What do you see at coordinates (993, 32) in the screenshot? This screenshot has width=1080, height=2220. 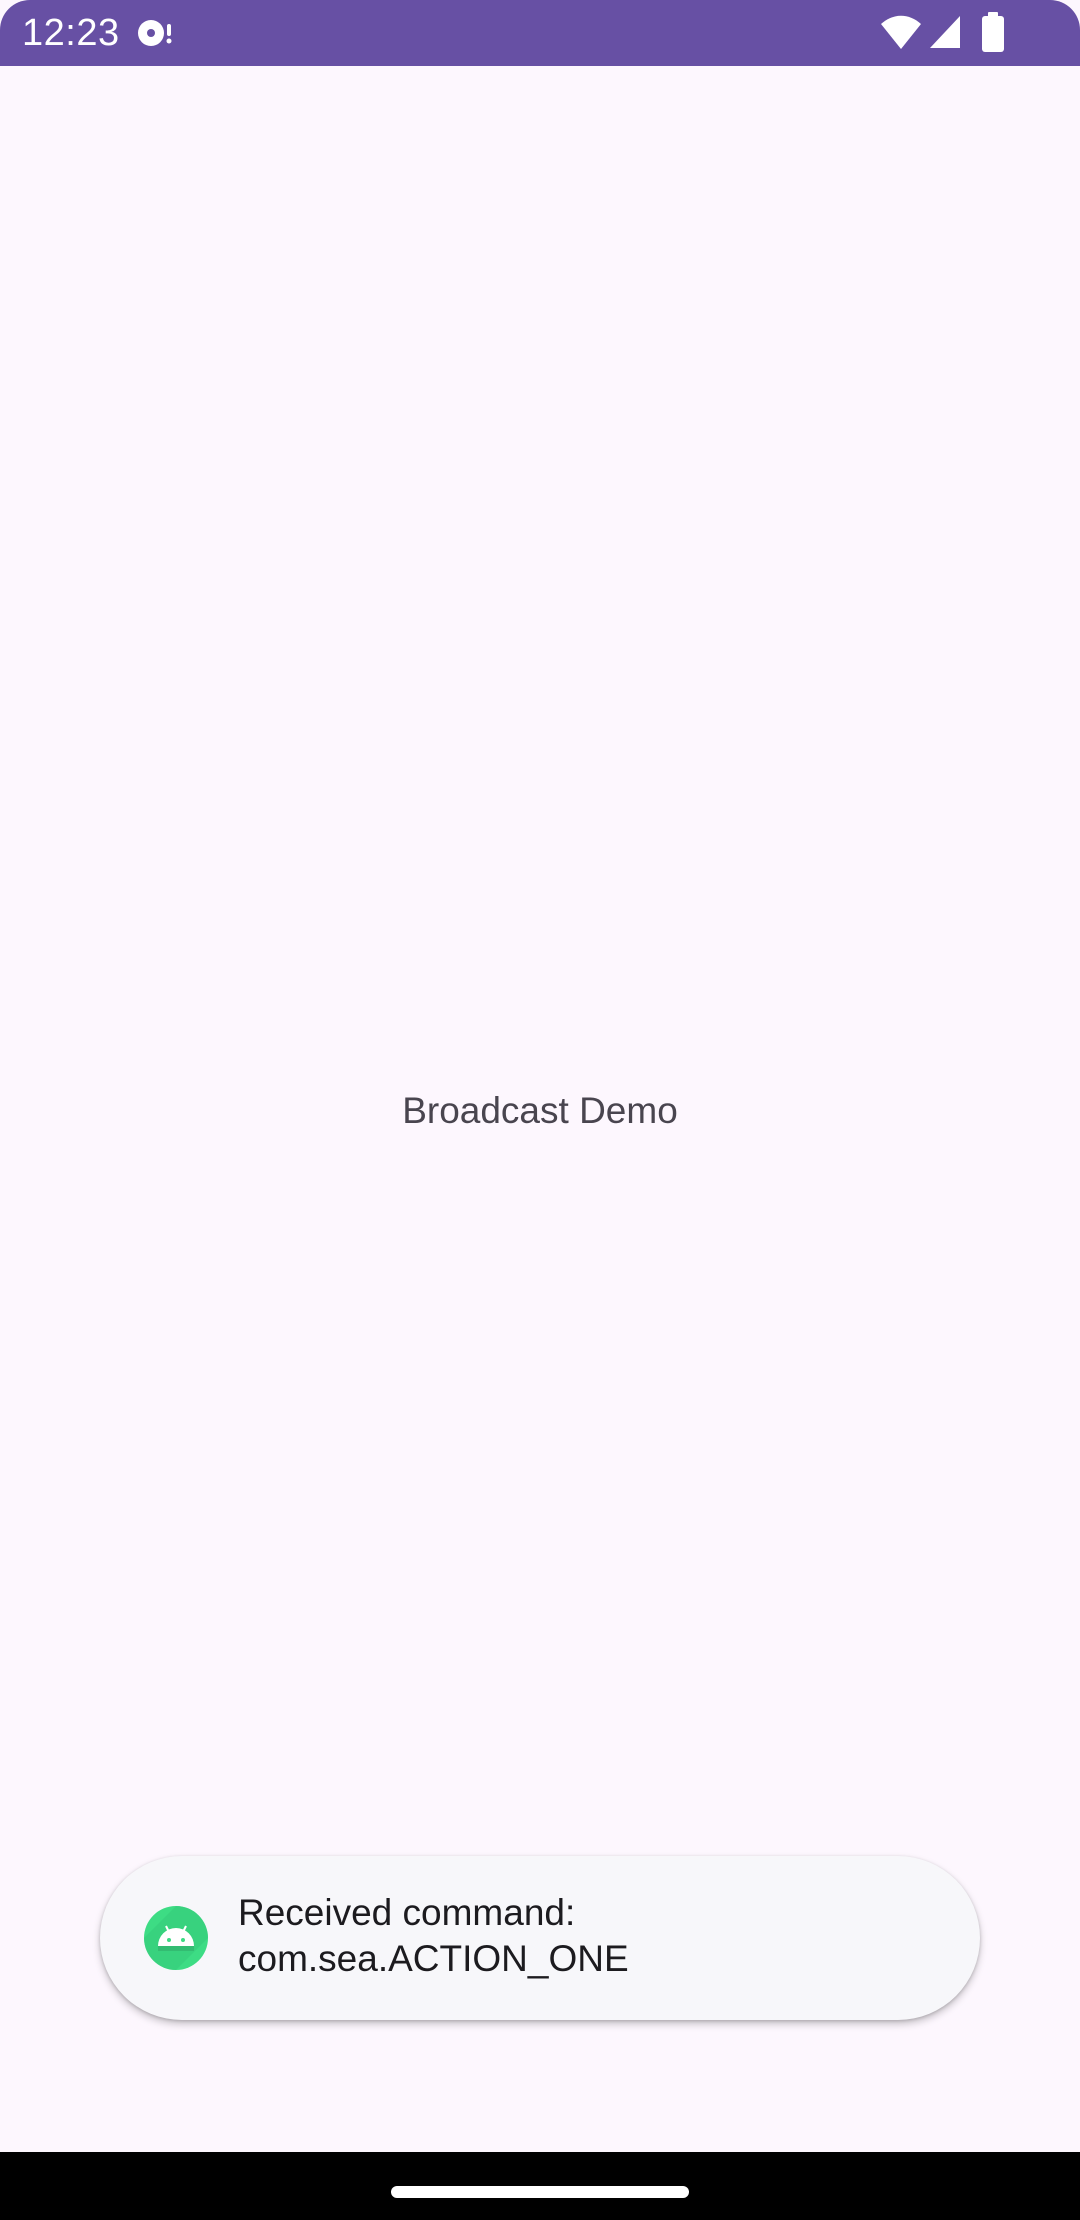 I see `battery-icon` at bounding box center [993, 32].